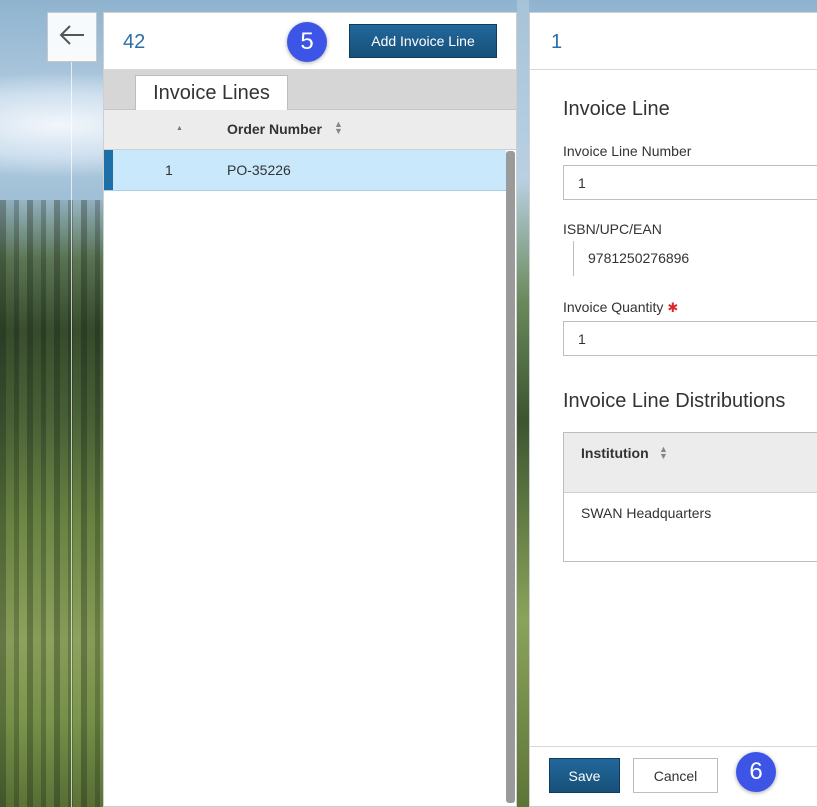 This screenshot has height=807, width=817. Describe the element at coordinates (631, 258) in the screenshot. I see `isbn-value: 9781250276896` at that location.